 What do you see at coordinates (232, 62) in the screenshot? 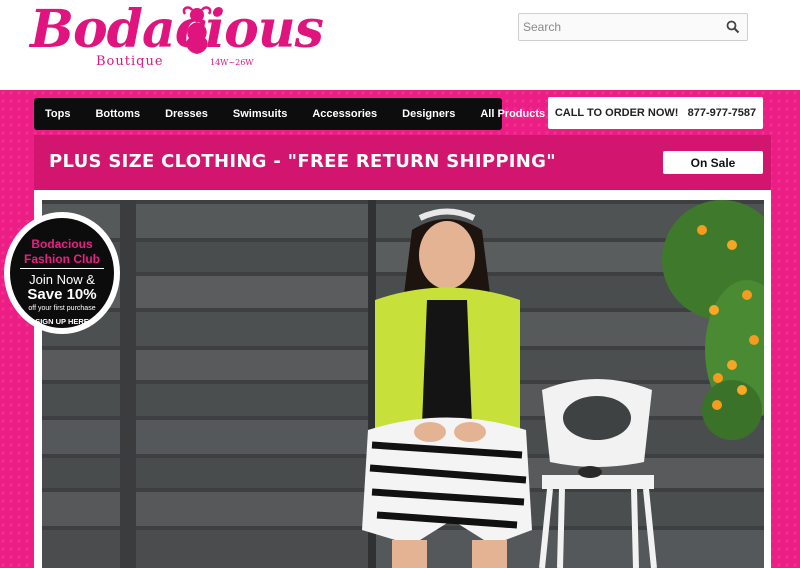
I see `logo-size-range: 14W~26W` at bounding box center [232, 62].